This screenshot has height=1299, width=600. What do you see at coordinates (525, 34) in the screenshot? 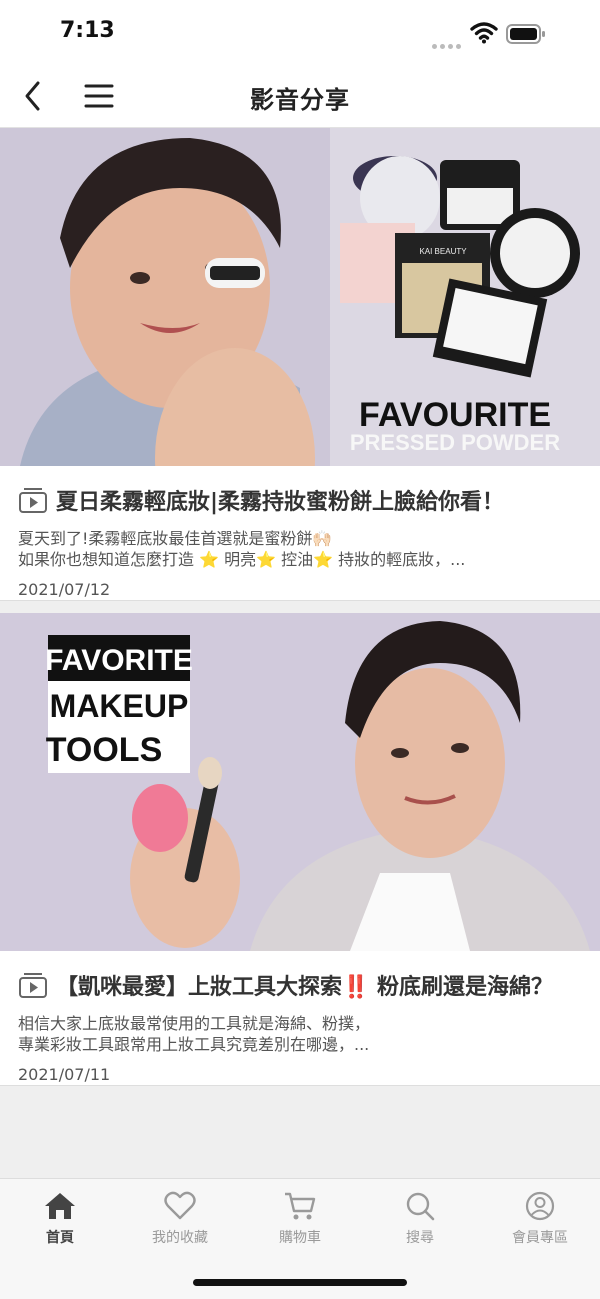
I see `battery-icon` at bounding box center [525, 34].